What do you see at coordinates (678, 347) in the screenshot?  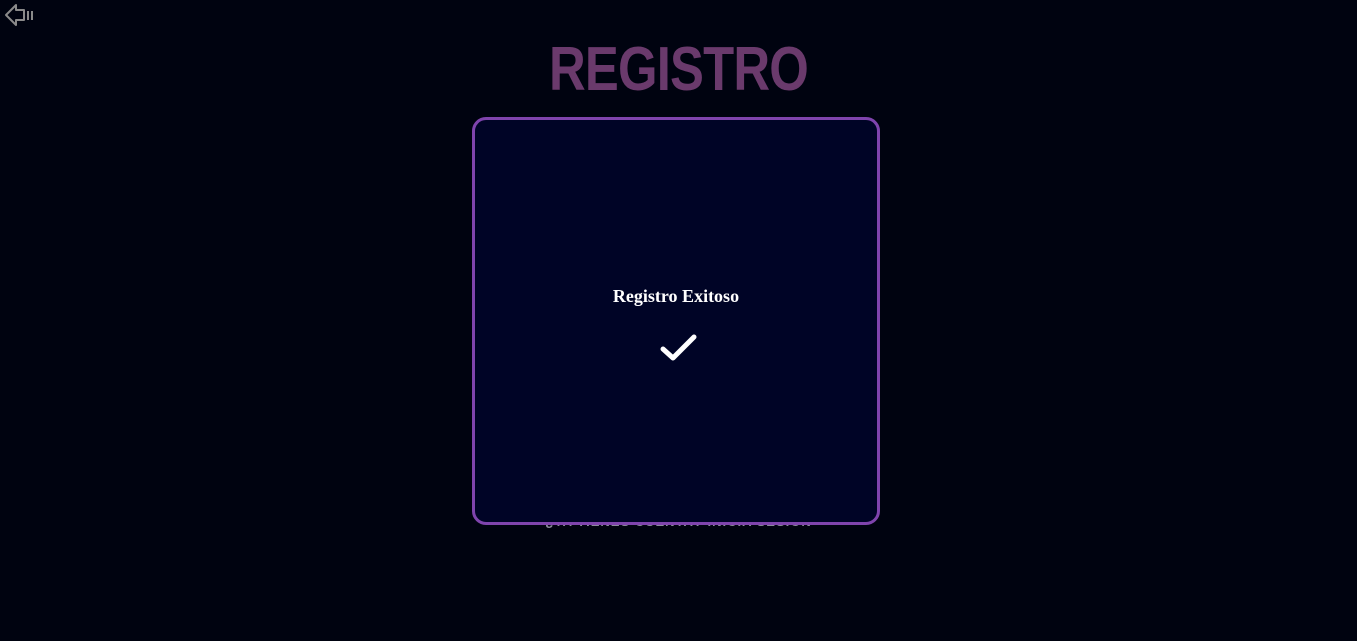 I see `check-icon` at bounding box center [678, 347].